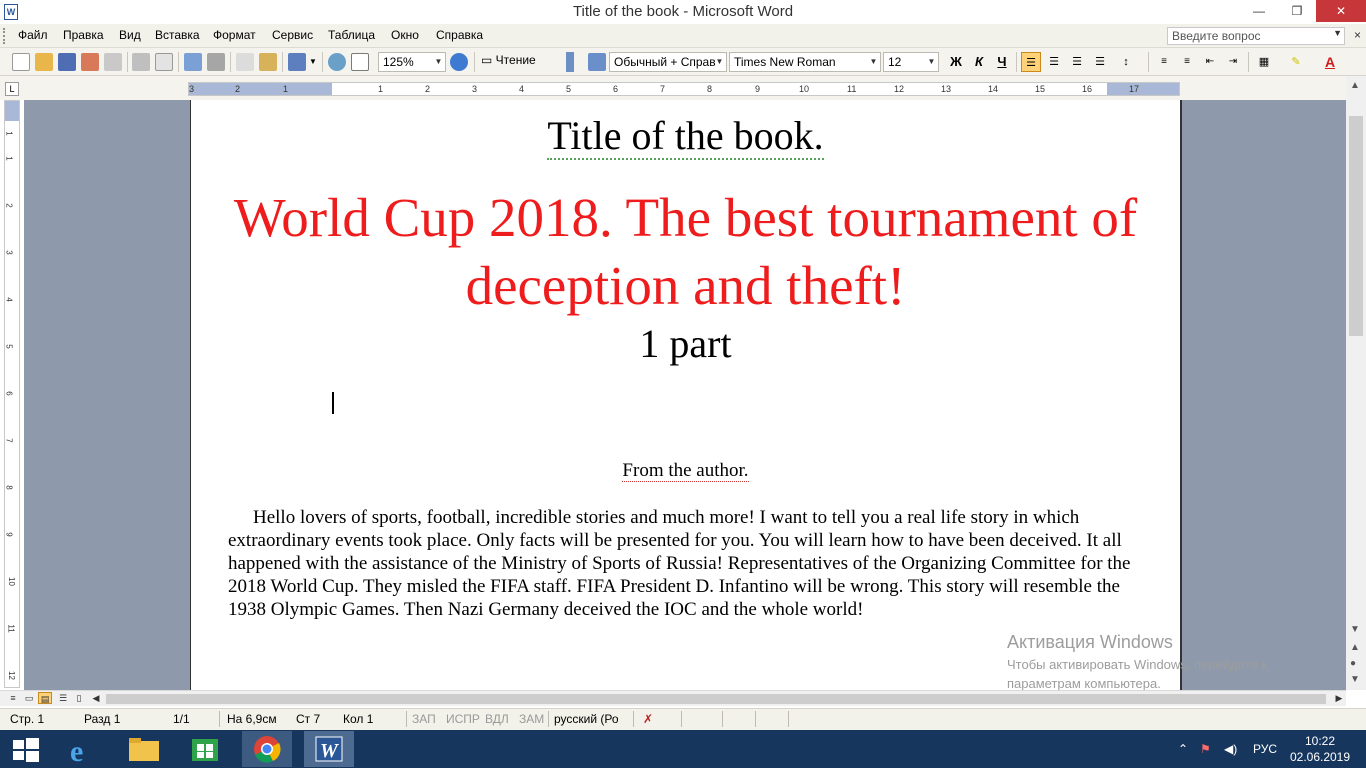  Describe the element at coordinates (508, 60) in the screenshot. I see `reading-mode-button: ▭ Чтение` at that location.